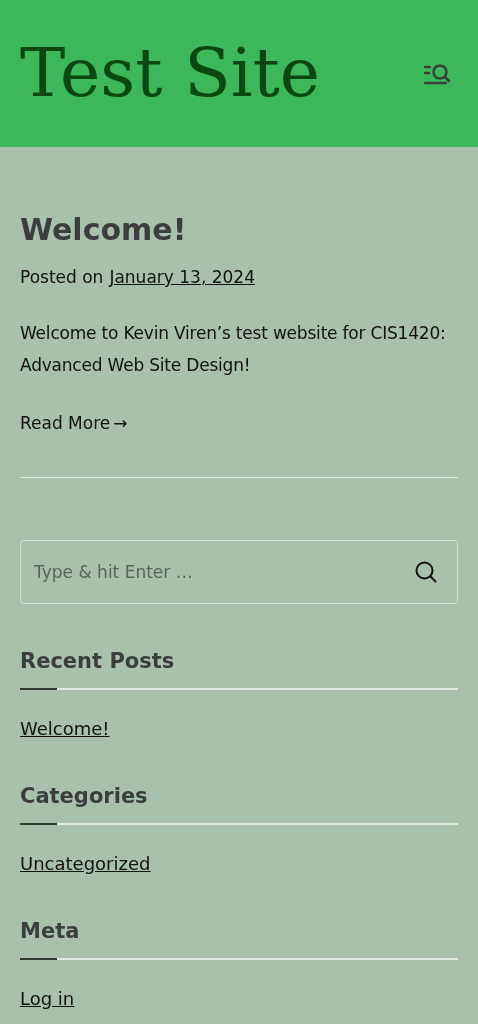  Describe the element at coordinates (85, 864) in the screenshot. I see `widget-link: Uncategorized` at that location.